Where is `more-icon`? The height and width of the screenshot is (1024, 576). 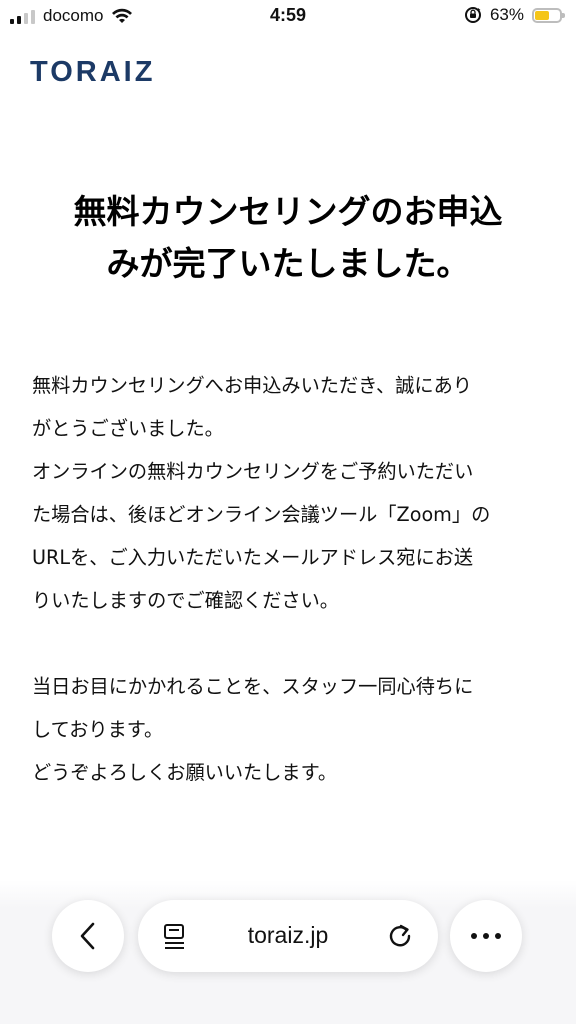
more-icon is located at coordinates (486, 936).